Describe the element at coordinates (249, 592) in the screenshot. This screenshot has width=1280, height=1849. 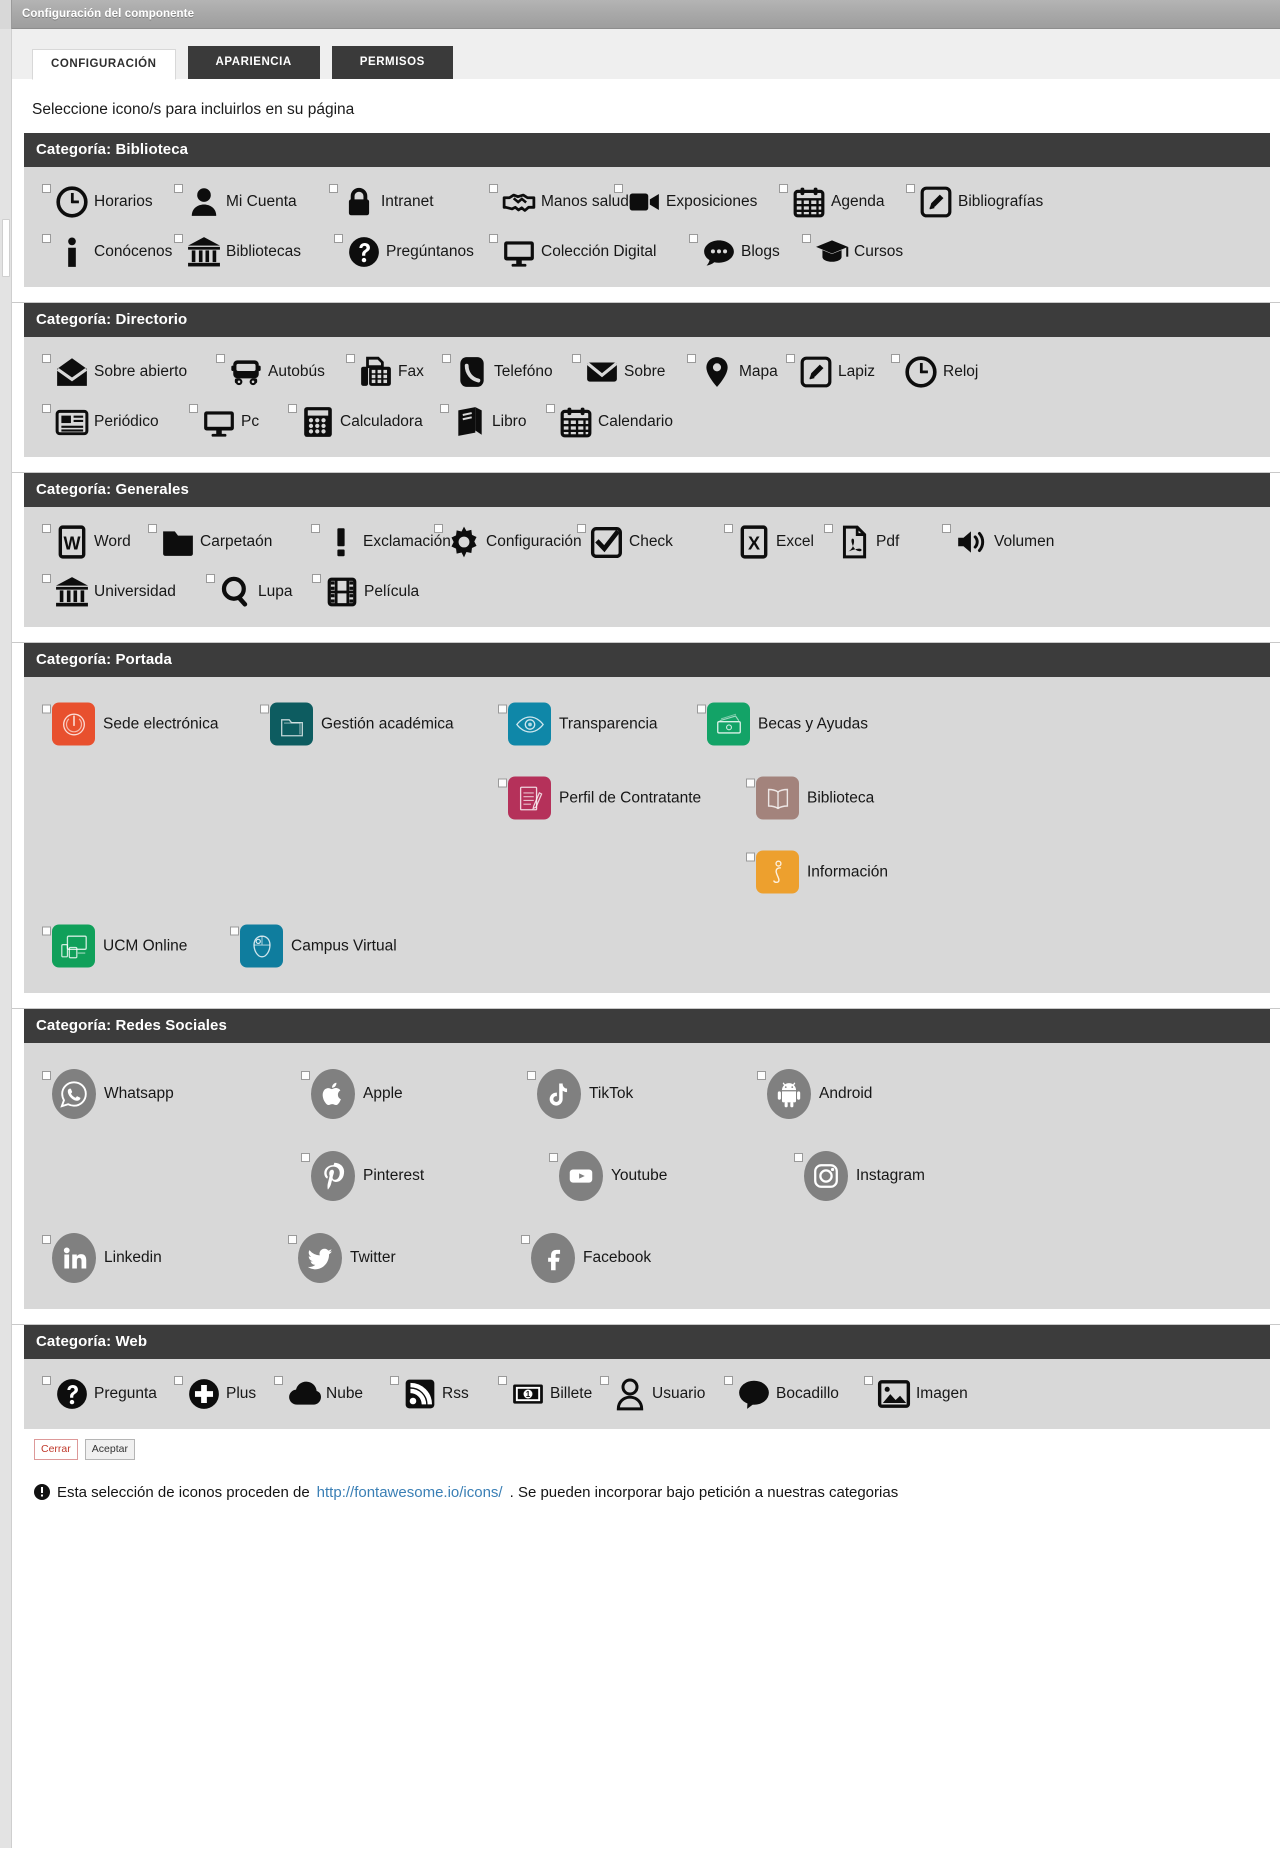
I see `icon-option: Lupa` at that location.